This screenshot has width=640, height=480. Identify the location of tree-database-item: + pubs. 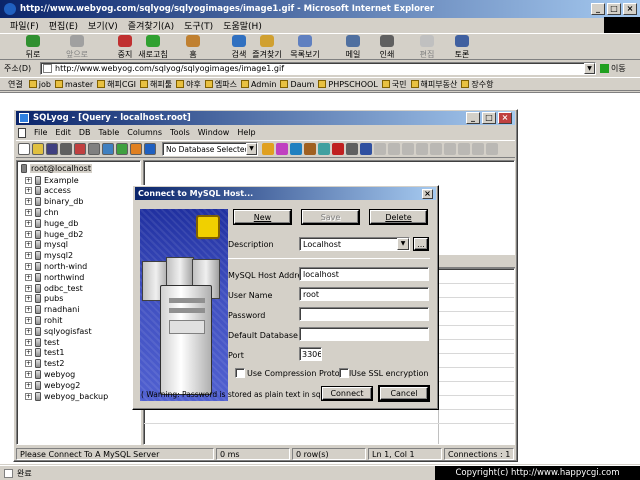
(80, 299).